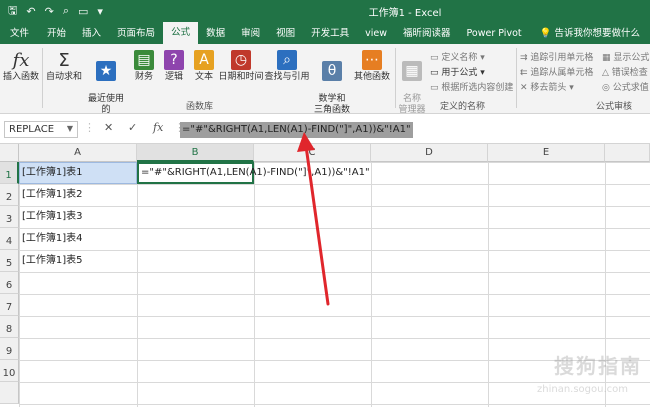 This screenshot has height=407, width=650. What do you see at coordinates (582, 389) in the screenshot?
I see `watermark-site: zhinan.sogou.com` at bounding box center [582, 389].